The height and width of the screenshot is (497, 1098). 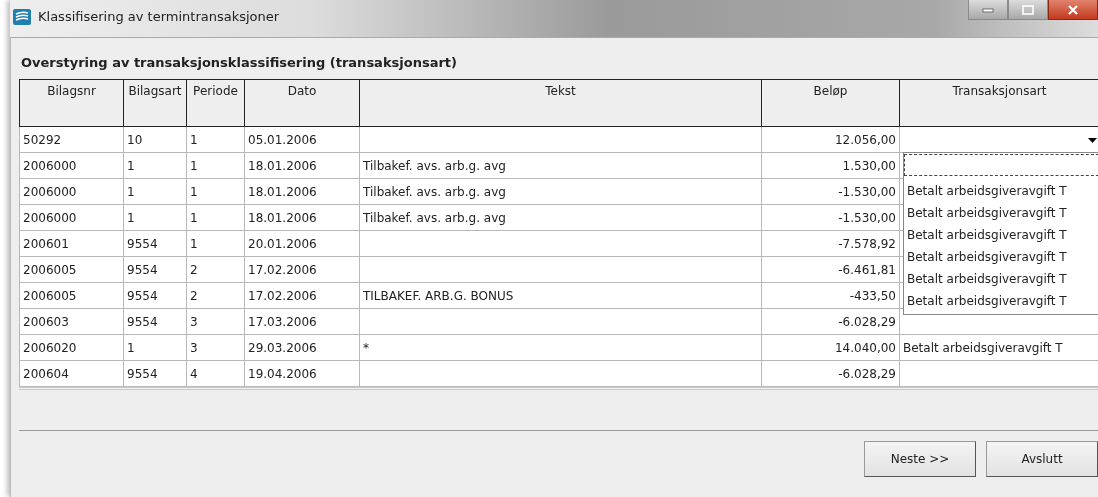 What do you see at coordinates (302, 321) in the screenshot?
I see `table-cell: 17.03.2006` at bounding box center [302, 321].